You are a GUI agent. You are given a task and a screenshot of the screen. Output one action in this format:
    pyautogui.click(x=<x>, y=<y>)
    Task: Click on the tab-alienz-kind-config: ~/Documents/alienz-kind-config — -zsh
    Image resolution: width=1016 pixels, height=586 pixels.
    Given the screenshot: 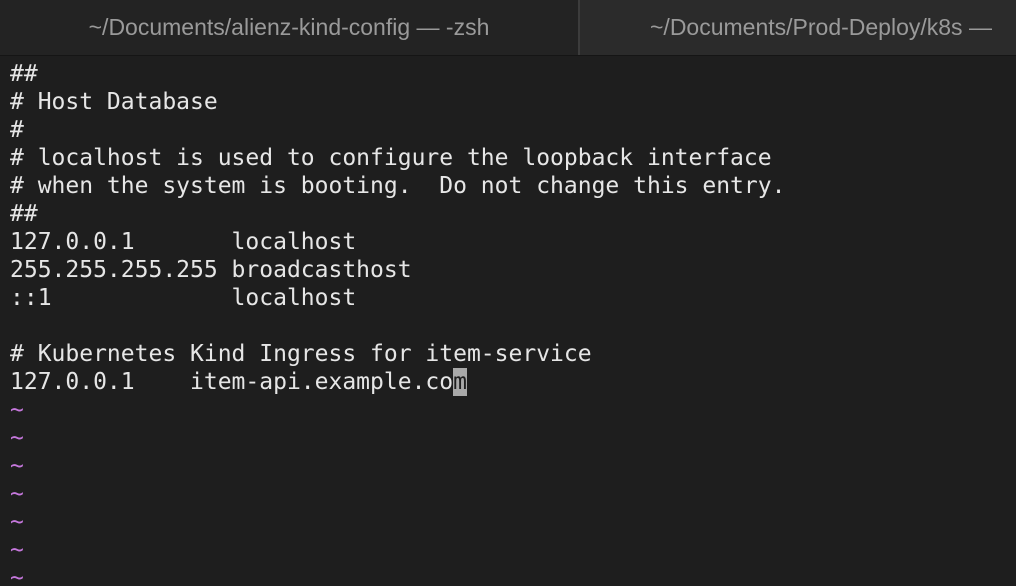 What is the action you would take?
    pyautogui.click(x=289, y=27)
    